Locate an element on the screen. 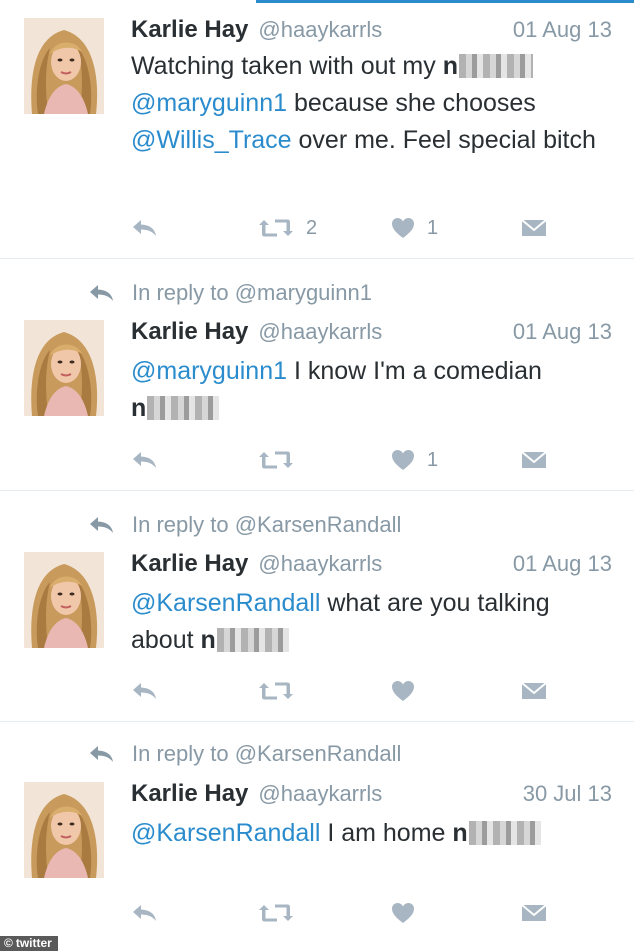 The width and height of the screenshot is (634, 951). retweet-count: 2 is located at coordinates (312, 227).